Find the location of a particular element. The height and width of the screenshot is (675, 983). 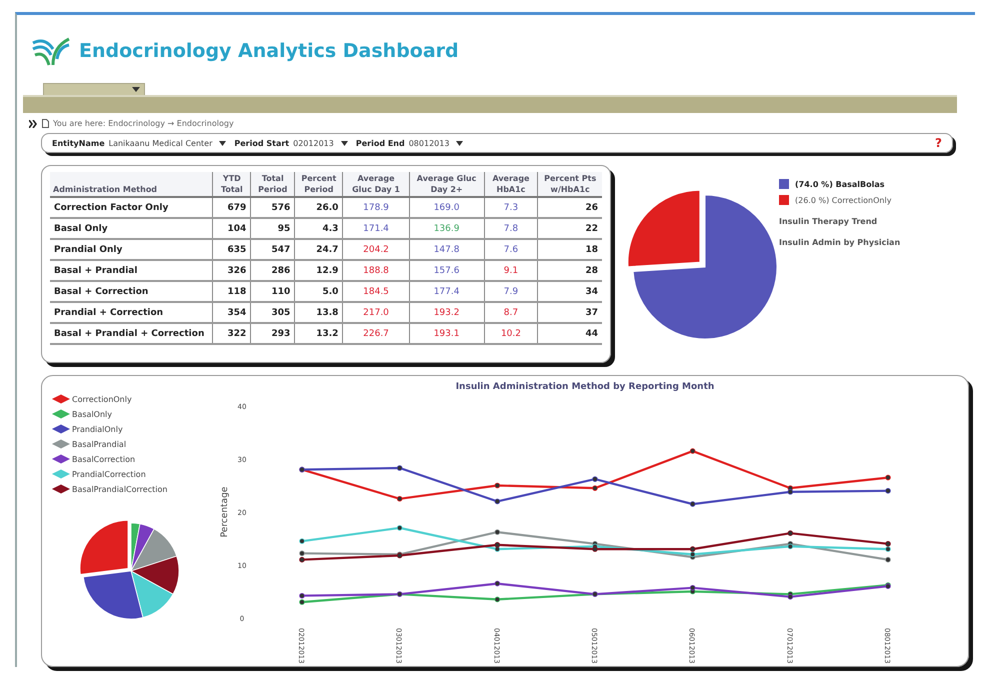

table-cell: 5.0 is located at coordinates (318, 291).